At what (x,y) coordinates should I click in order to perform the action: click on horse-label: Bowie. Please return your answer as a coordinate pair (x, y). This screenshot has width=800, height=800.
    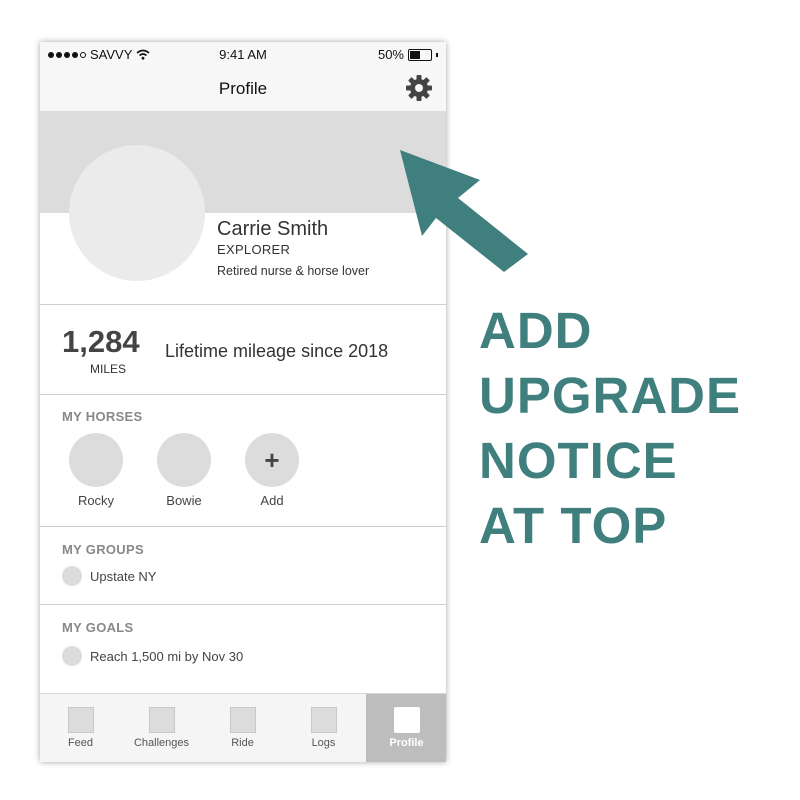
    Looking at the image, I should click on (184, 500).